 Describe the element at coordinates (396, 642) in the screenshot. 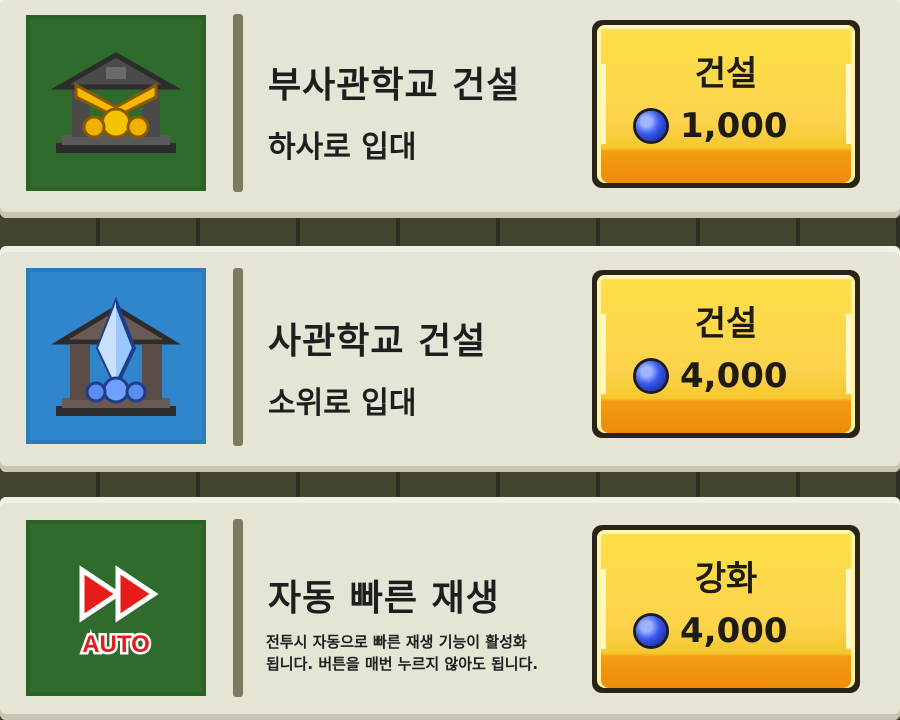

I see `description-line: 전투시 자동으로 빠른 재생 기능이 활성화` at that location.